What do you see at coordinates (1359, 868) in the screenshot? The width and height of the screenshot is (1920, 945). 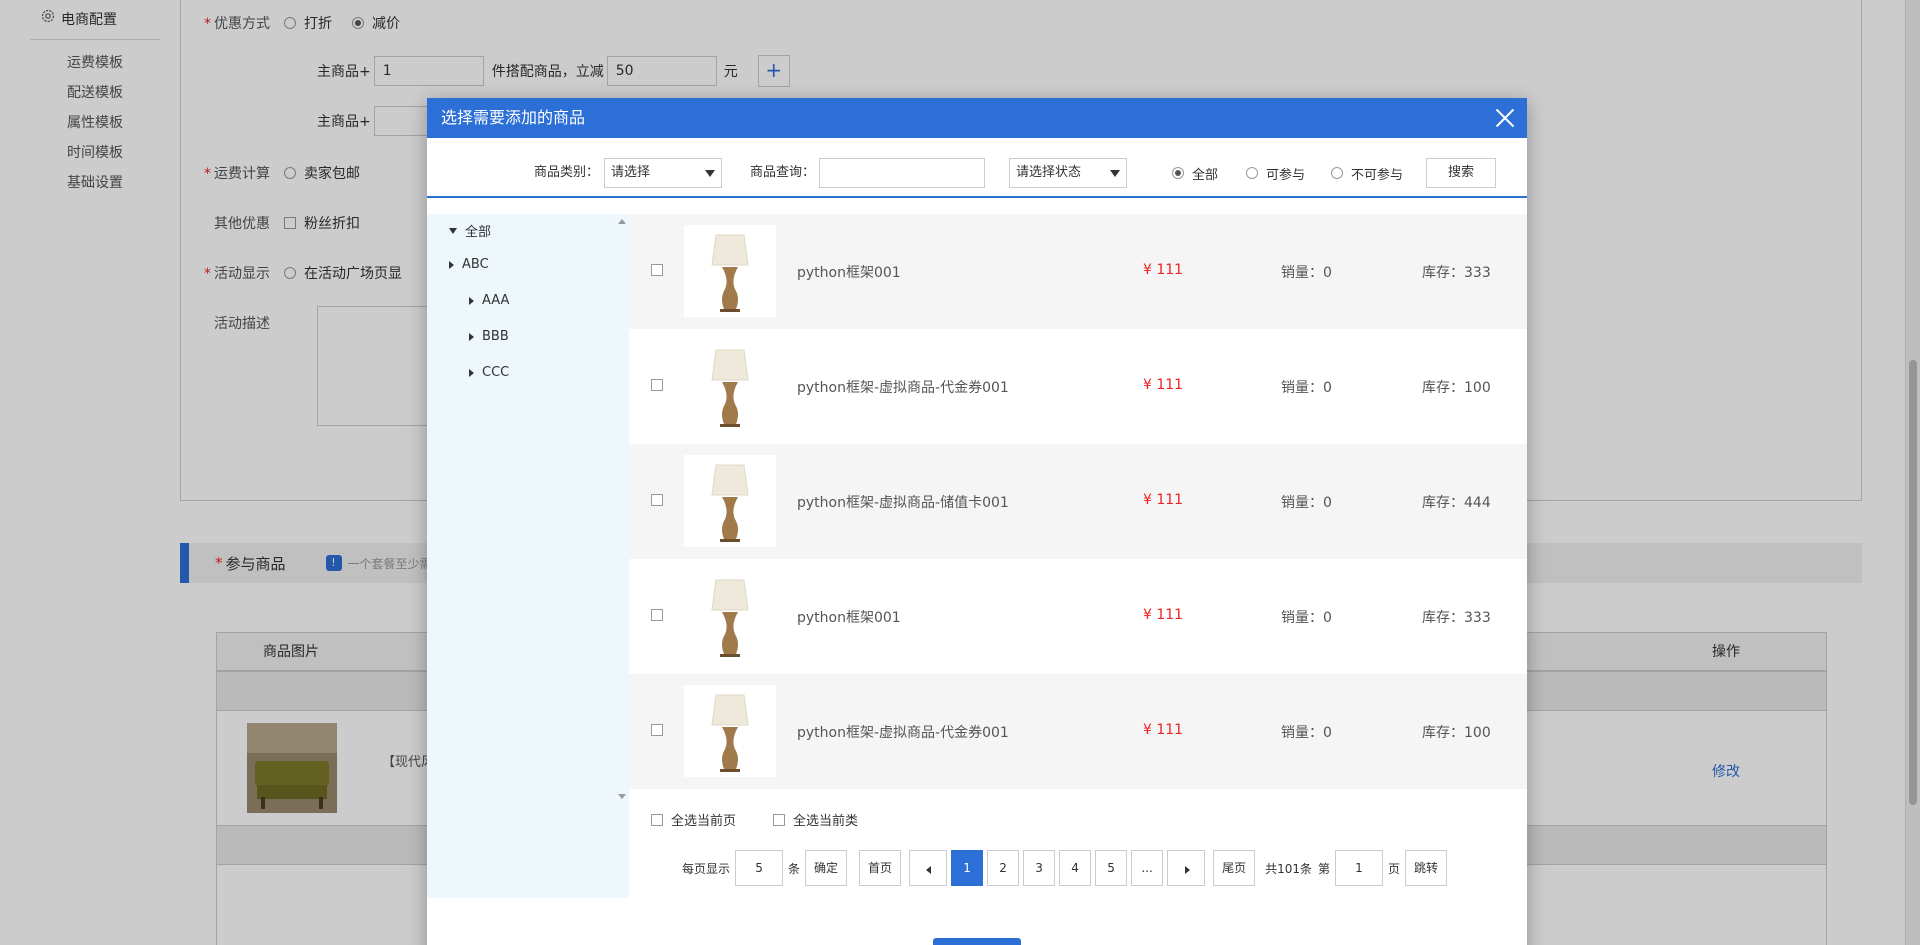 I see `goto-page-input: 1` at bounding box center [1359, 868].